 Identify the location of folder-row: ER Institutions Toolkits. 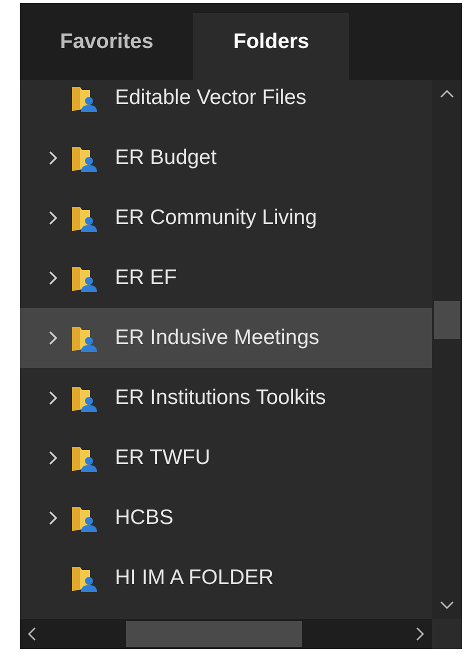
(226, 398).